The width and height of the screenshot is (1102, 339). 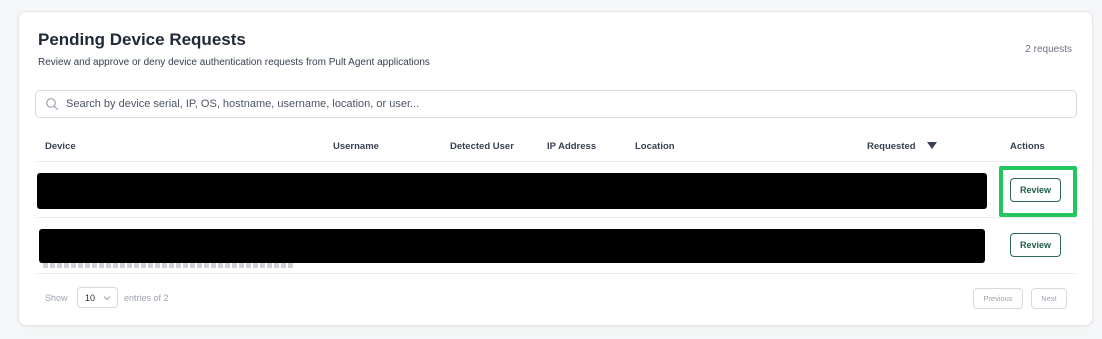 What do you see at coordinates (932, 146) in the screenshot?
I see `caret-down-icon` at bounding box center [932, 146].